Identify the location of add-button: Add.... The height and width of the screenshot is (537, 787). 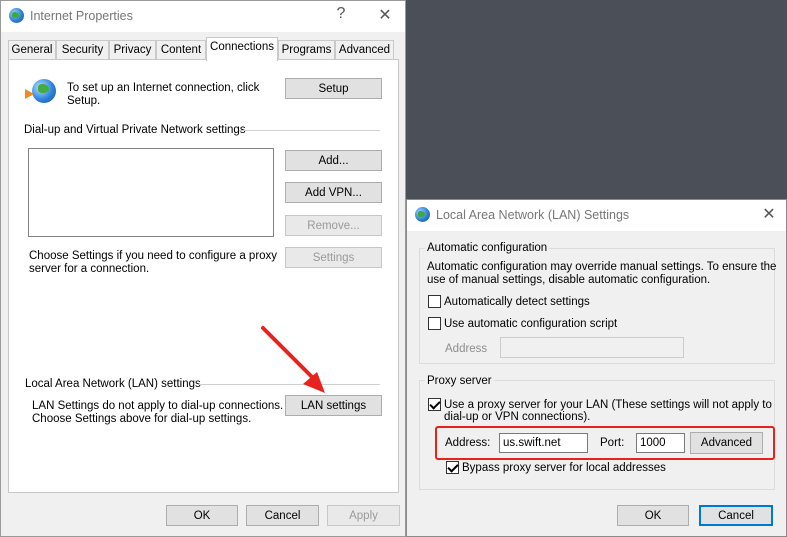
(333, 160).